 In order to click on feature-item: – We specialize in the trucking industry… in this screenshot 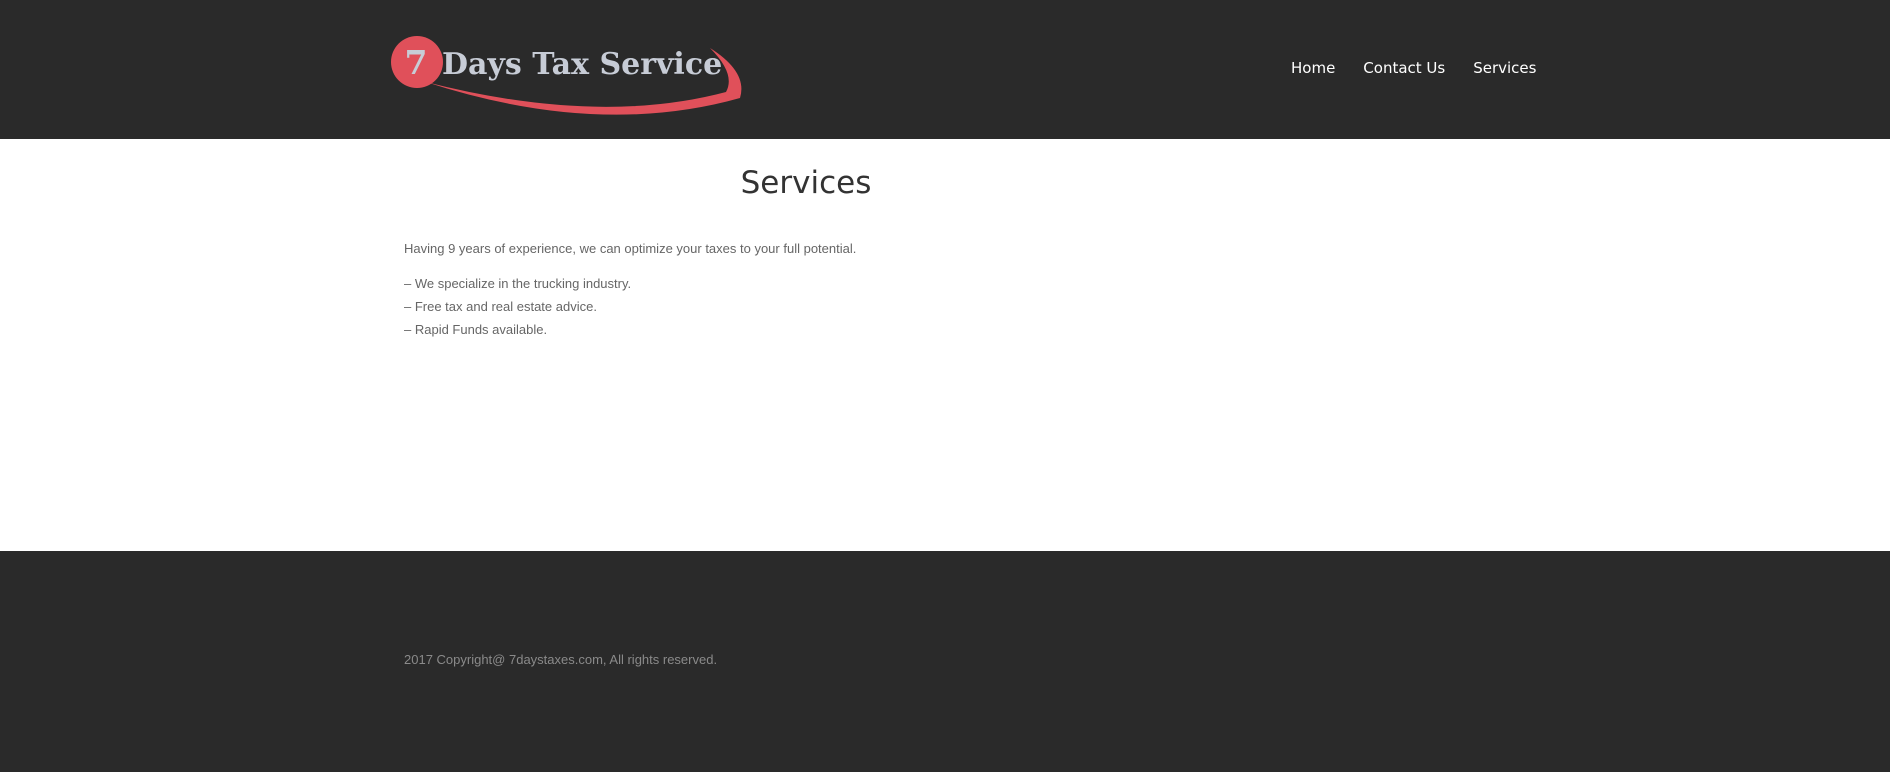, I will do `click(518, 283)`.